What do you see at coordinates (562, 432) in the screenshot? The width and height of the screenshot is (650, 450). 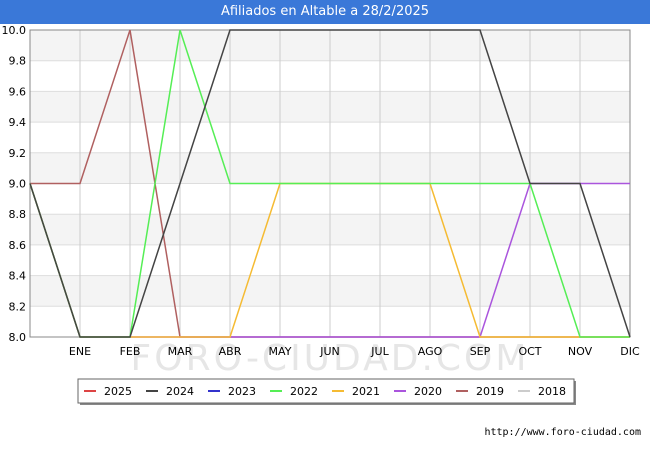 I see `source-url: http://www.foro-ciudad.com` at bounding box center [562, 432].